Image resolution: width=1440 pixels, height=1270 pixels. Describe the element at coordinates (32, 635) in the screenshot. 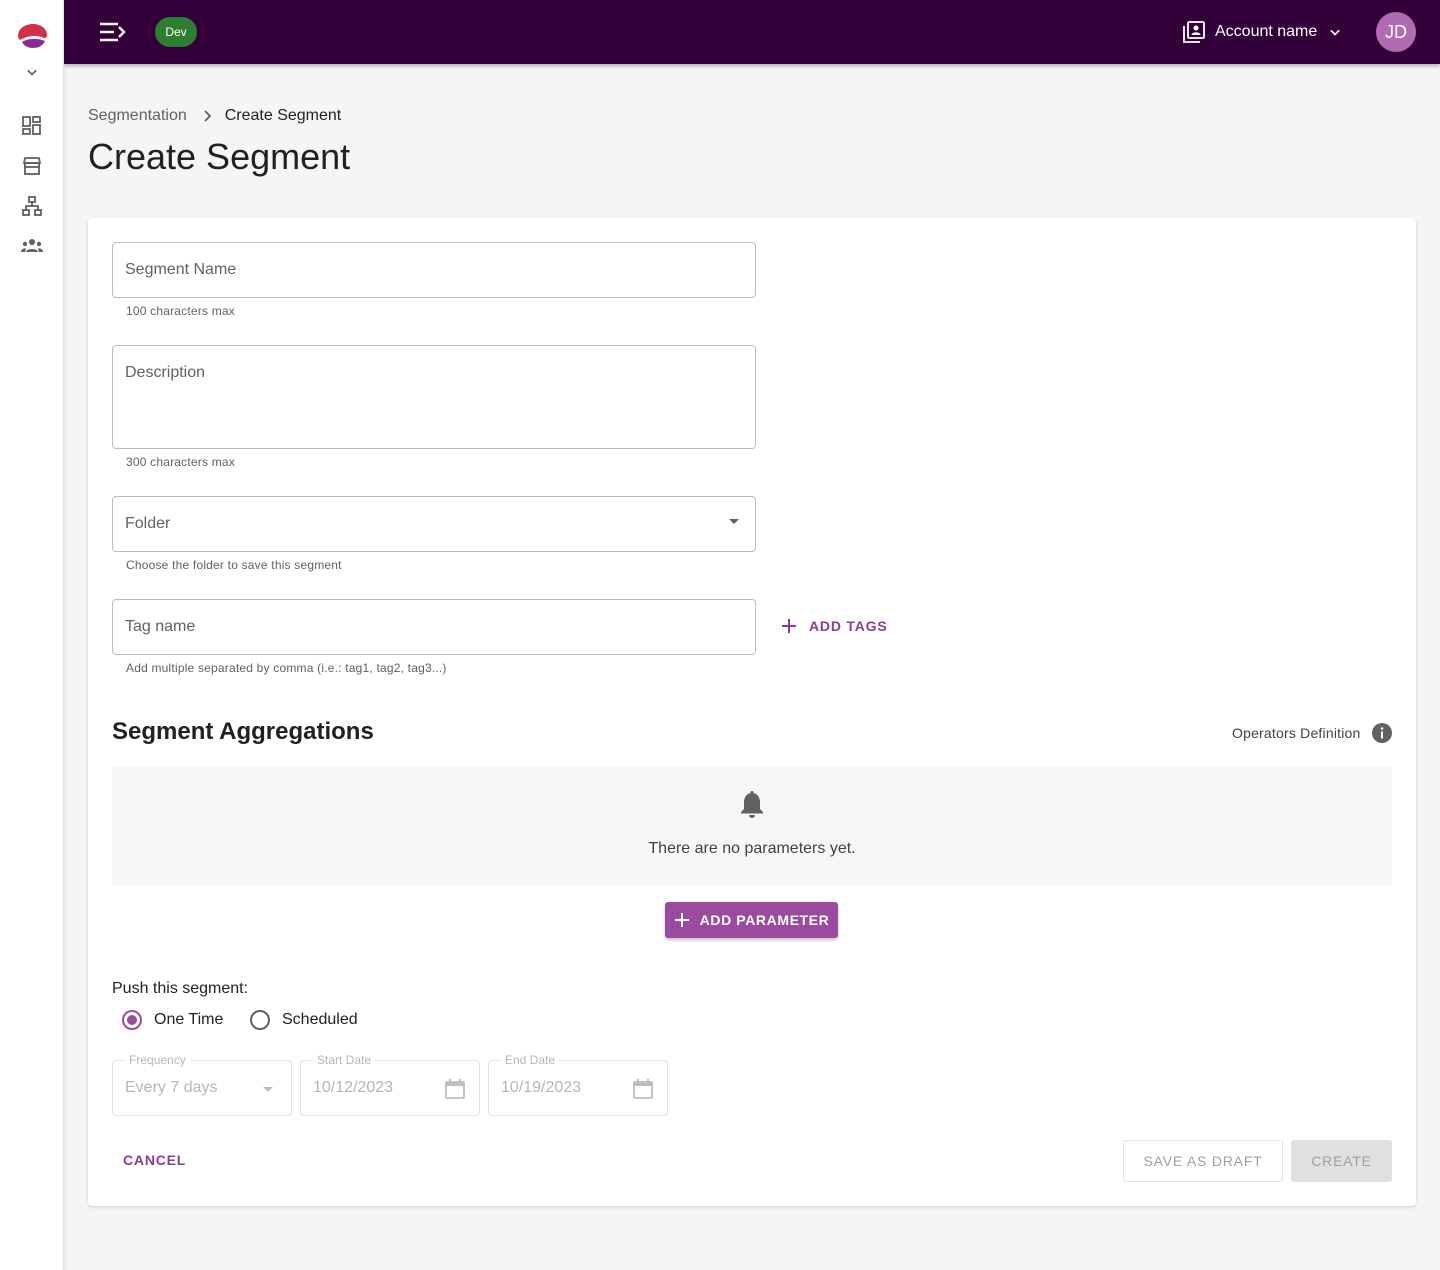

I see `side-rail` at that location.